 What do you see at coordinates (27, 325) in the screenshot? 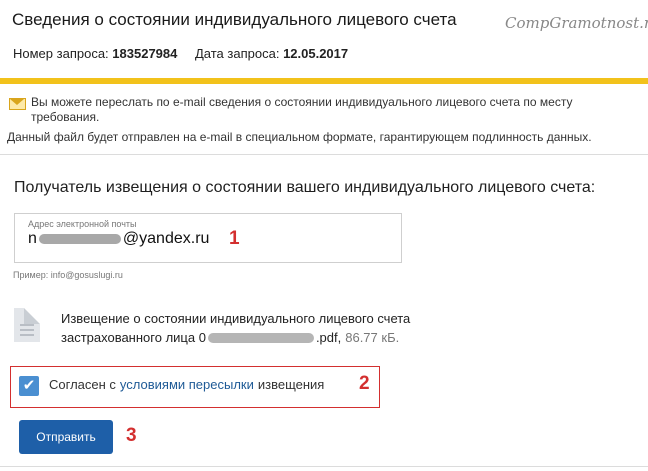
I see `document-icon` at bounding box center [27, 325].